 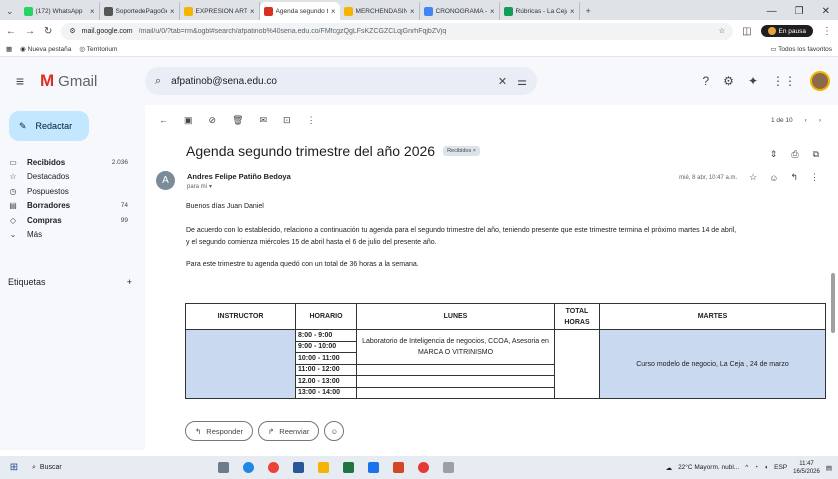 What do you see at coordinates (753, 177) in the screenshot?
I see `star-message-icon: ☆` at bounding box center [753, 177].